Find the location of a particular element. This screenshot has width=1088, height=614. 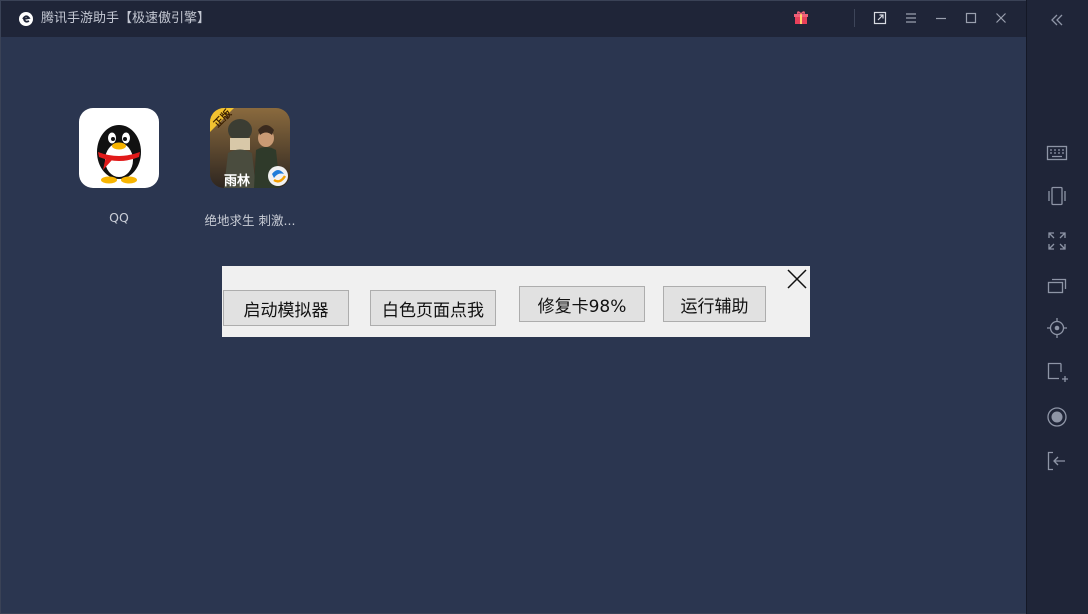

menu-icon is located at coordinates (911, 18).